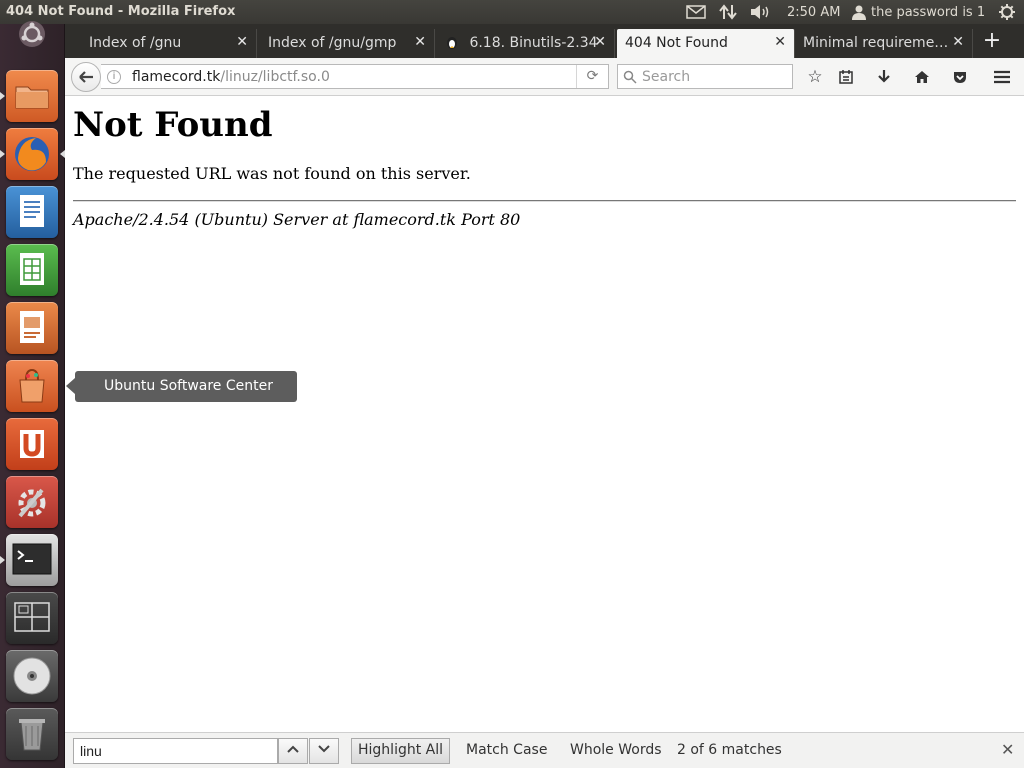  Describe the element at coordinates (992, 42) in the screenshot. I see `new-tab-button: +` at that location.